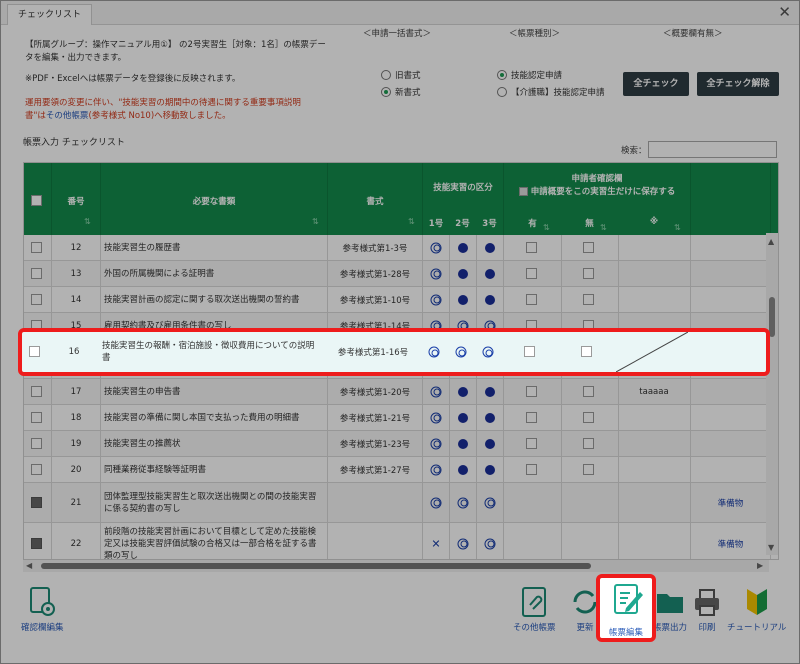 The image size is (800, 664). Describe the element at coordinates (202, 299) in the screenshot. I see `row-doc-name: 技能実習計画の認定に関する取次送出機関の誓約書` at that location.